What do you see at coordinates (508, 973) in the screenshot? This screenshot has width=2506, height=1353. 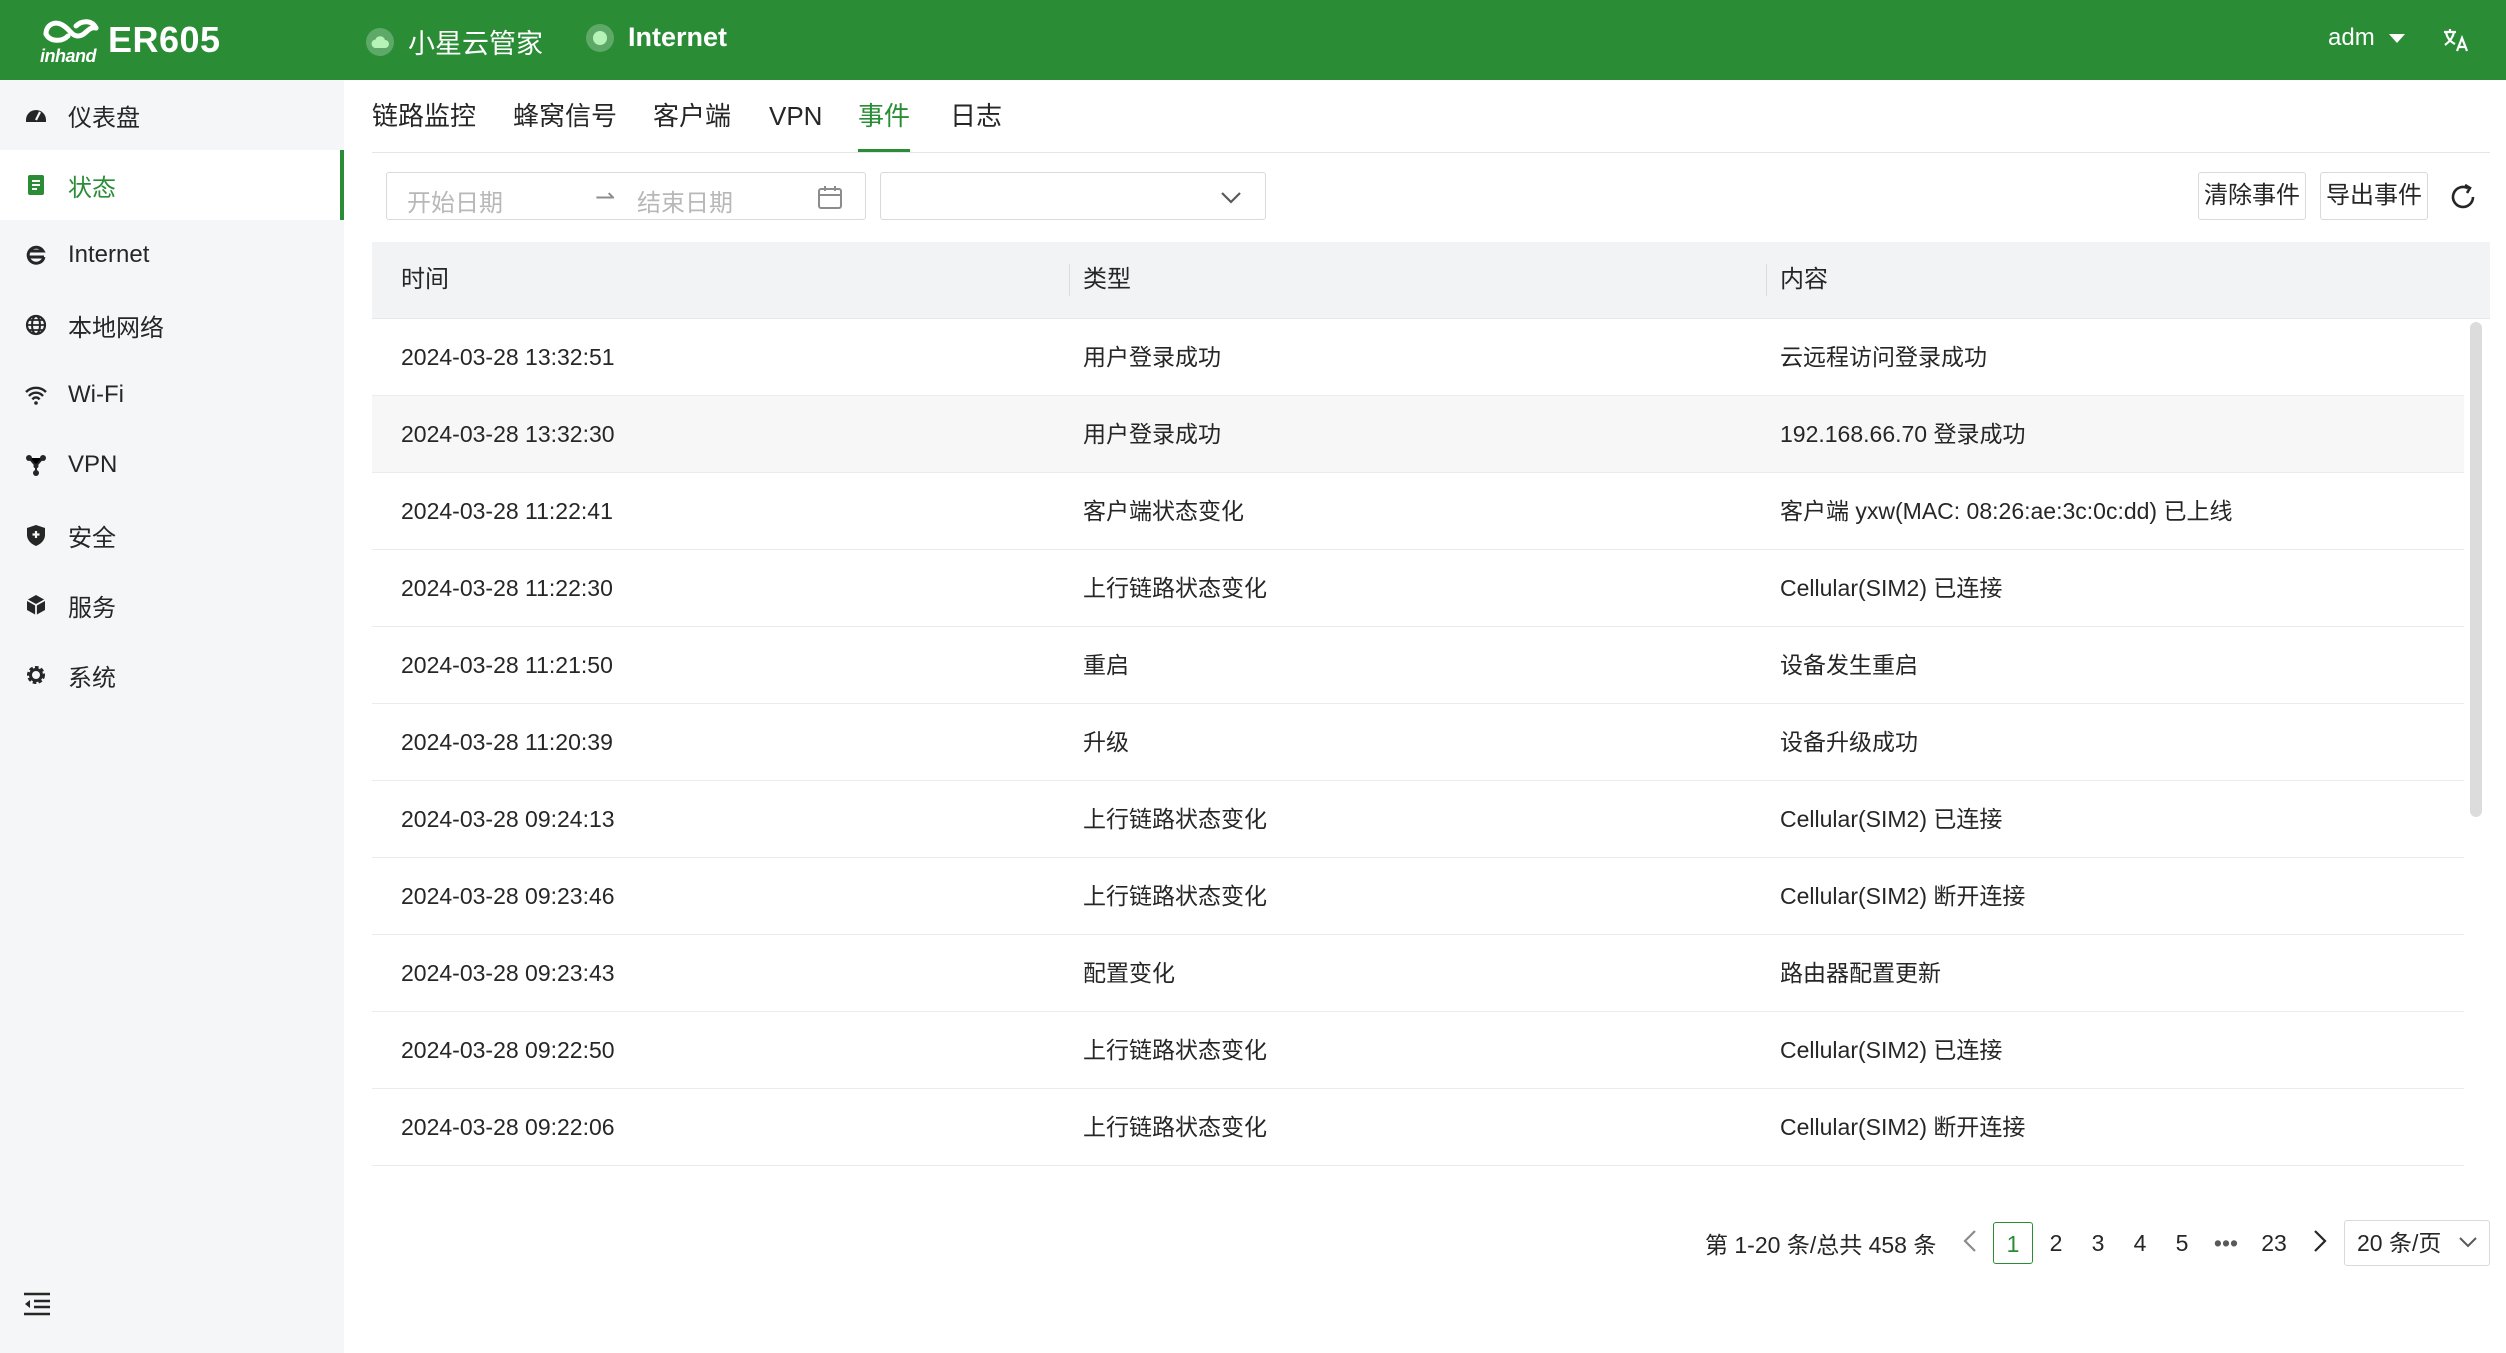 I see `cell-time: 2024-03-28 09:23:43` at bounding box center [508, 973].